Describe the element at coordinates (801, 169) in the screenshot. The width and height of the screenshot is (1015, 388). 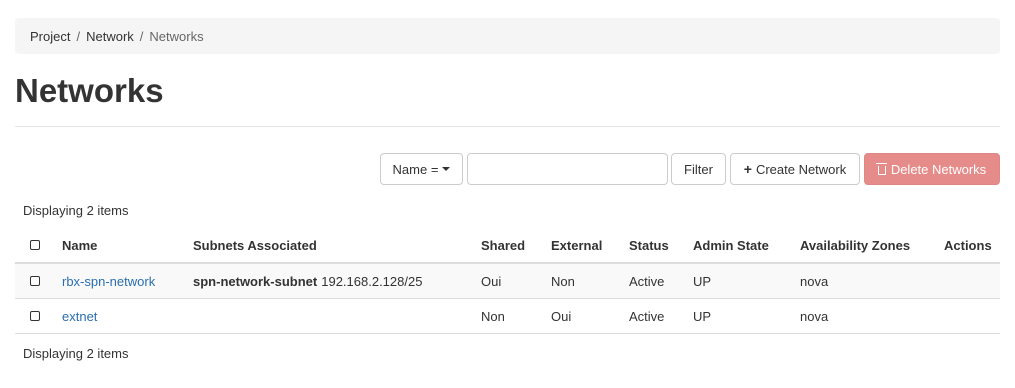
I see `create-network-label: Create Network` at that location.